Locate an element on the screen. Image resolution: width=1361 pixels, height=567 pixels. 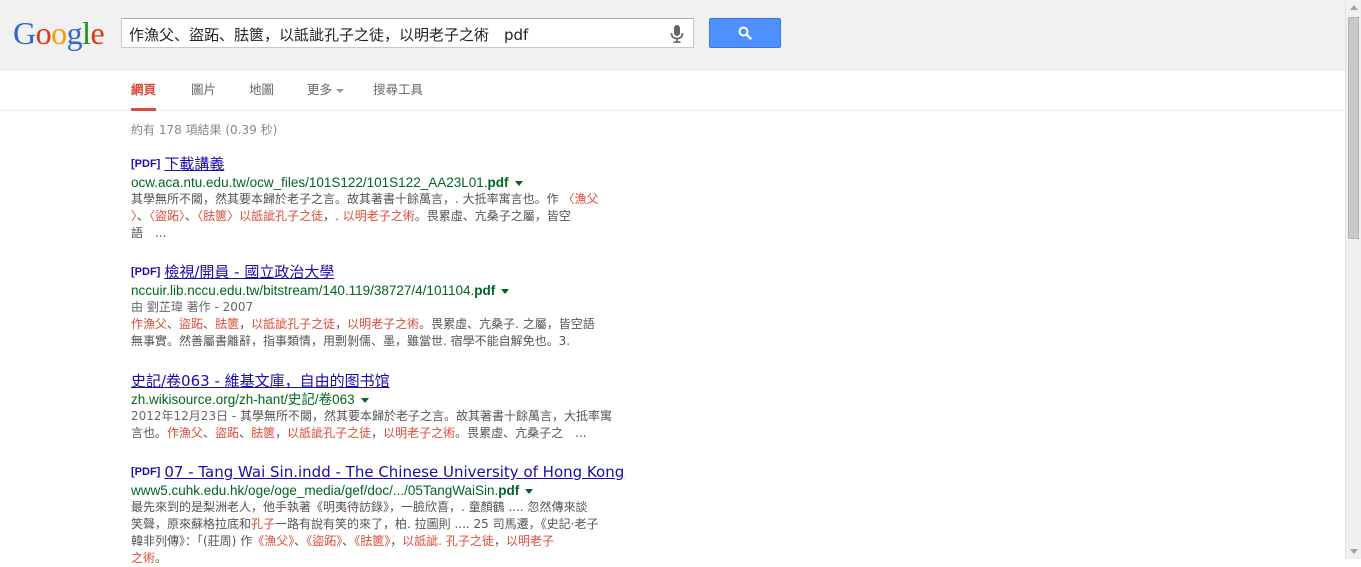
snippet-date: 2012年12月23日 - is located at coordinates (186, 416).